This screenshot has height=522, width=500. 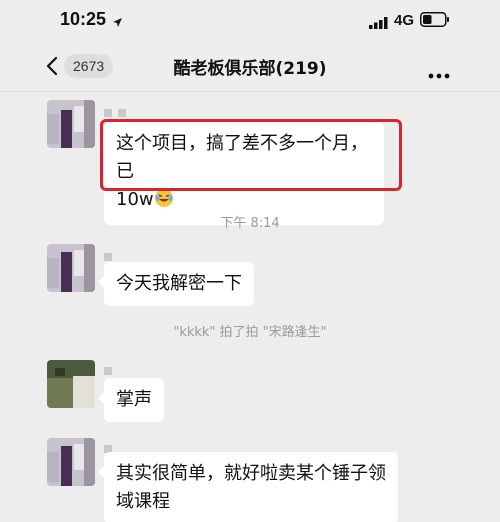 I want to click on message-text: 掌声, so click(x=134, y=399).